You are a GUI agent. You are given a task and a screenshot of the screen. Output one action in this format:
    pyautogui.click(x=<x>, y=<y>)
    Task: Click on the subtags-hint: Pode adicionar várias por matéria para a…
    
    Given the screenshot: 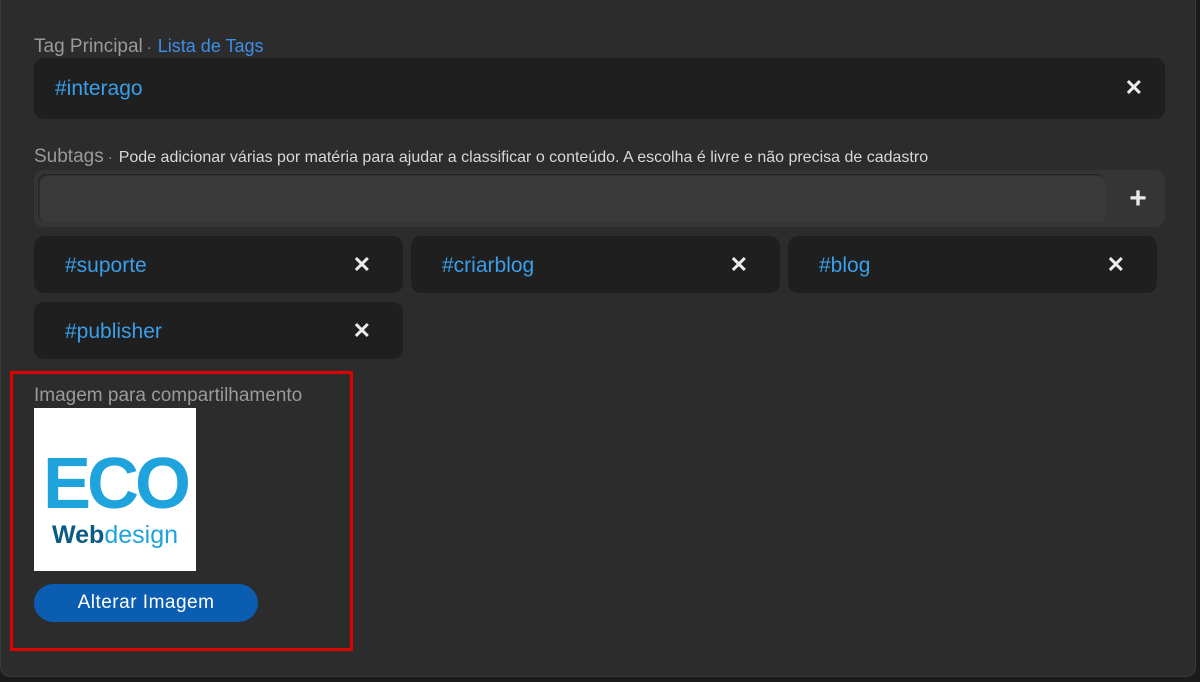 What is the action you would take?
    pyautogui.click(x=523, y=157)
    